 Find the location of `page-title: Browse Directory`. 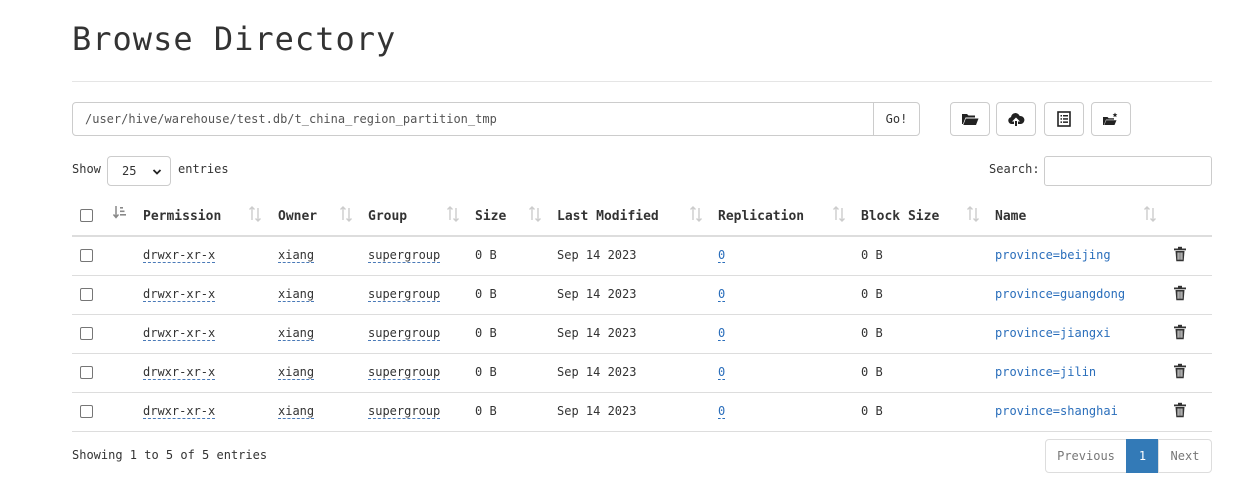

page-title: Browse Directory is located at coordinates (234, 39).